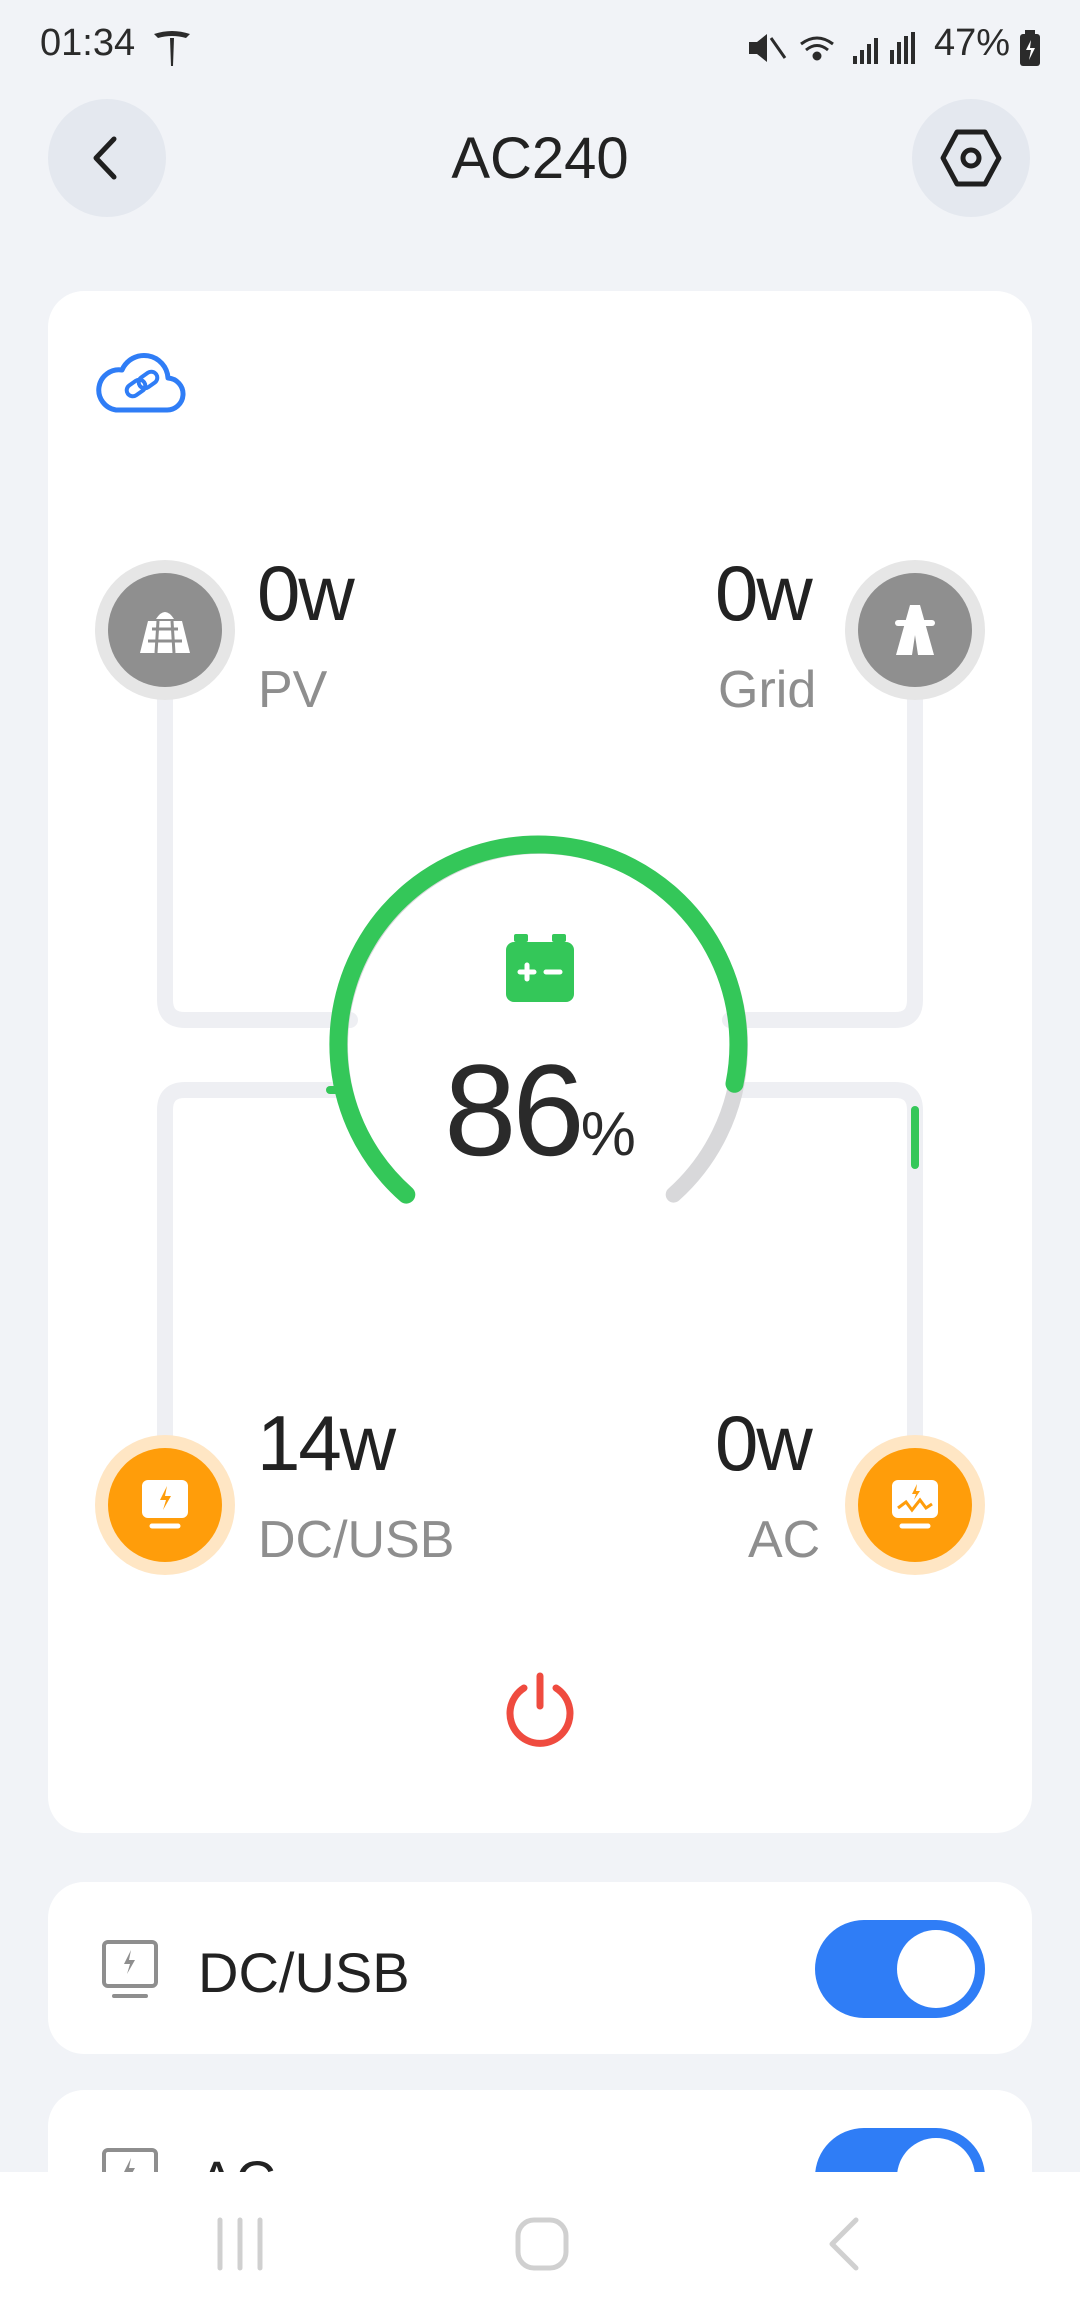  I want to click on ac-label: AC, so click(784, 1540).